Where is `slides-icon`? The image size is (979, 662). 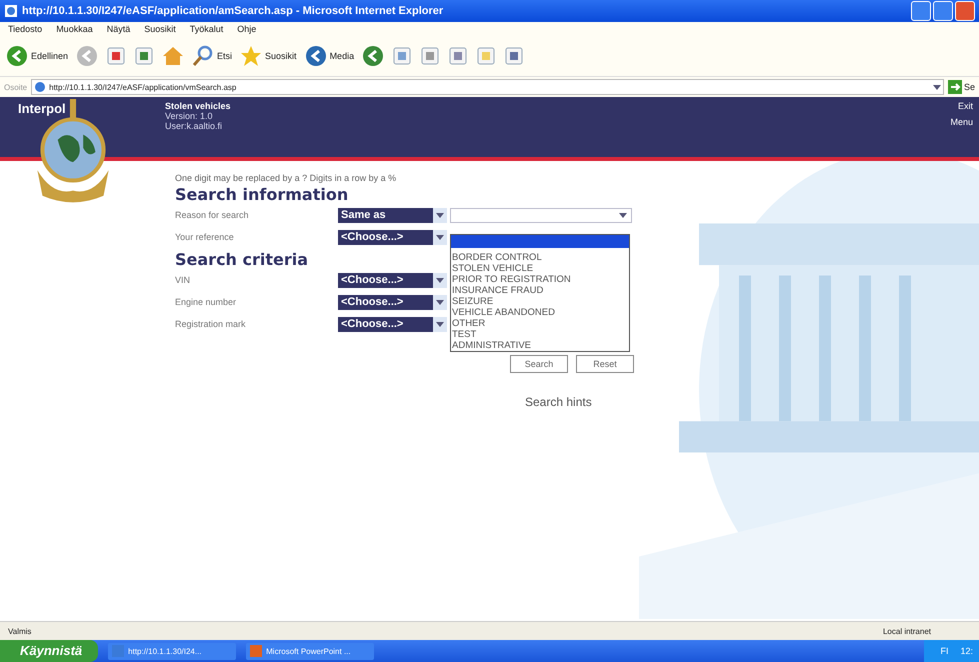
slides-icon is located at coordinates (256, 651).